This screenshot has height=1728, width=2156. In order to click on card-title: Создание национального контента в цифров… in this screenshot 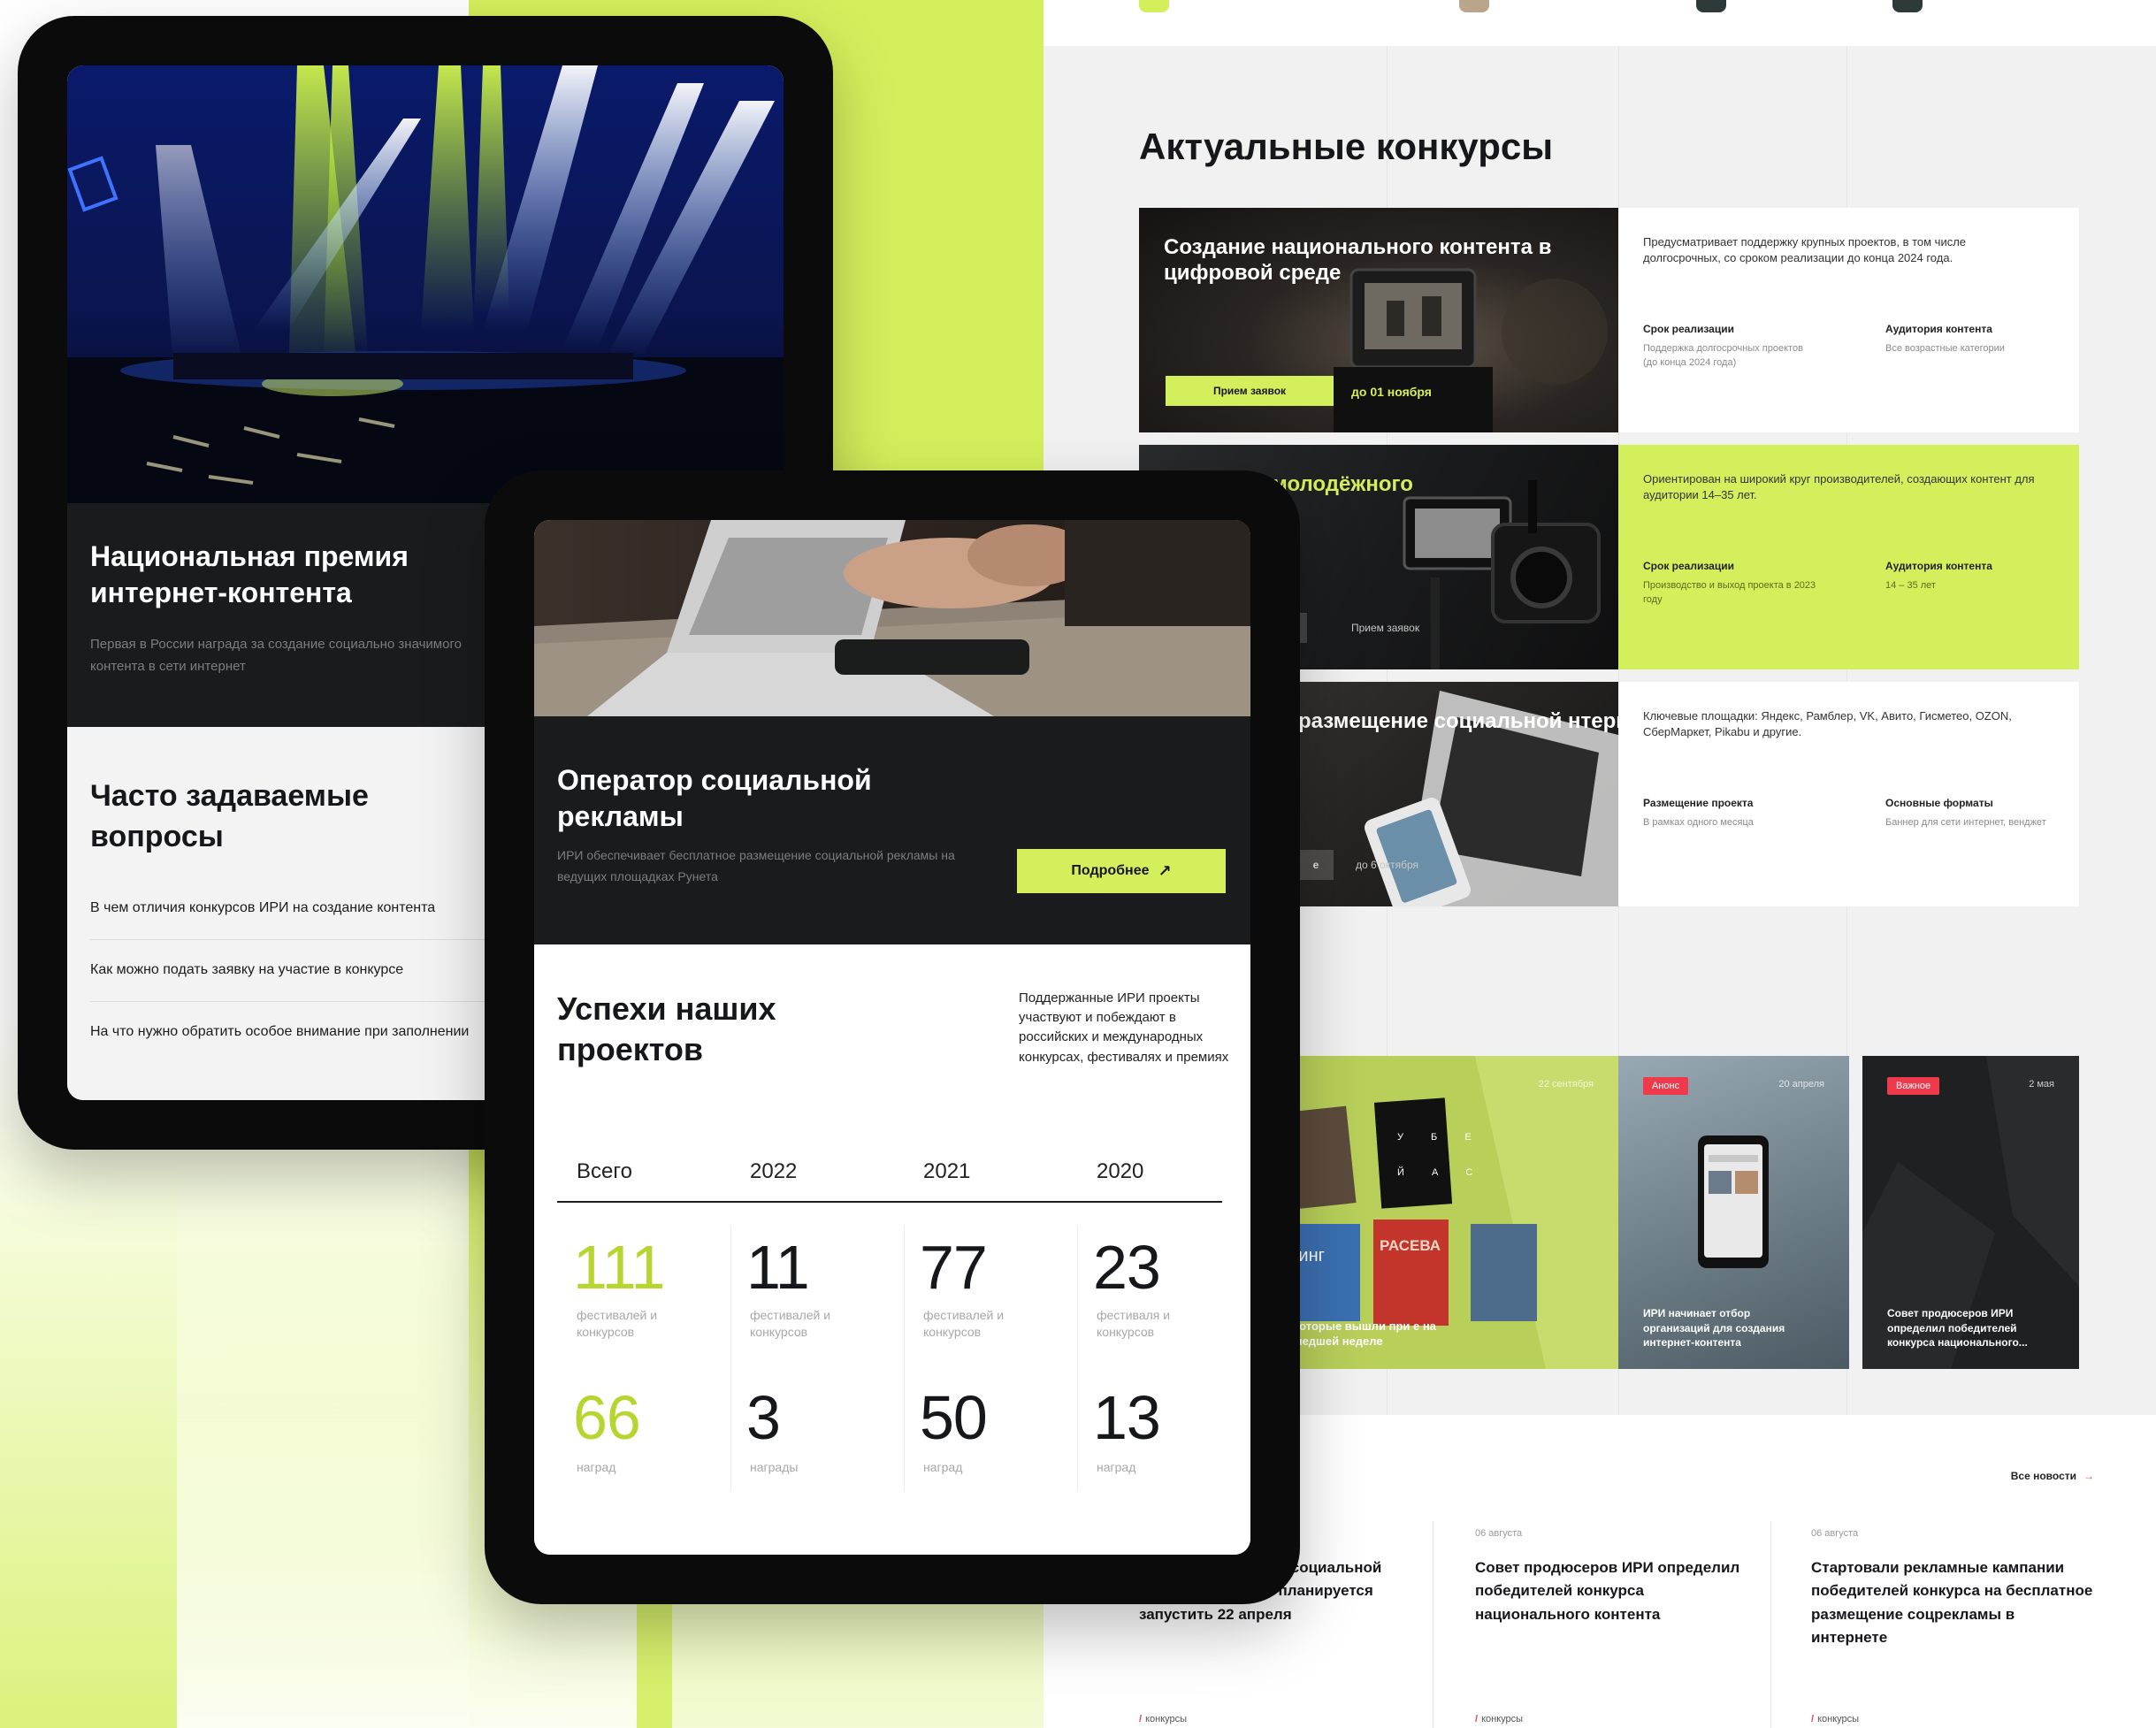, I will do `click(1358, 260)`.